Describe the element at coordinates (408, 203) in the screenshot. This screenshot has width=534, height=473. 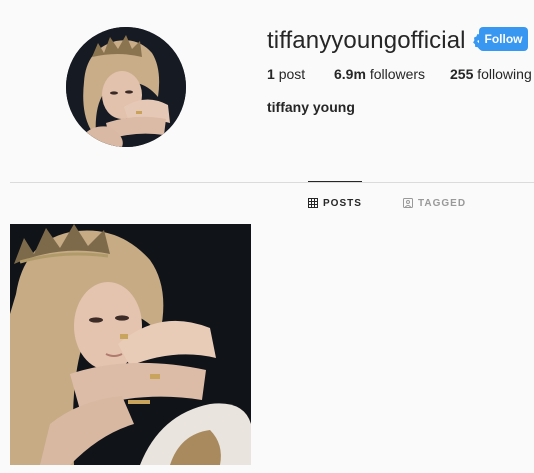
I see `tagged-icon` at that location.